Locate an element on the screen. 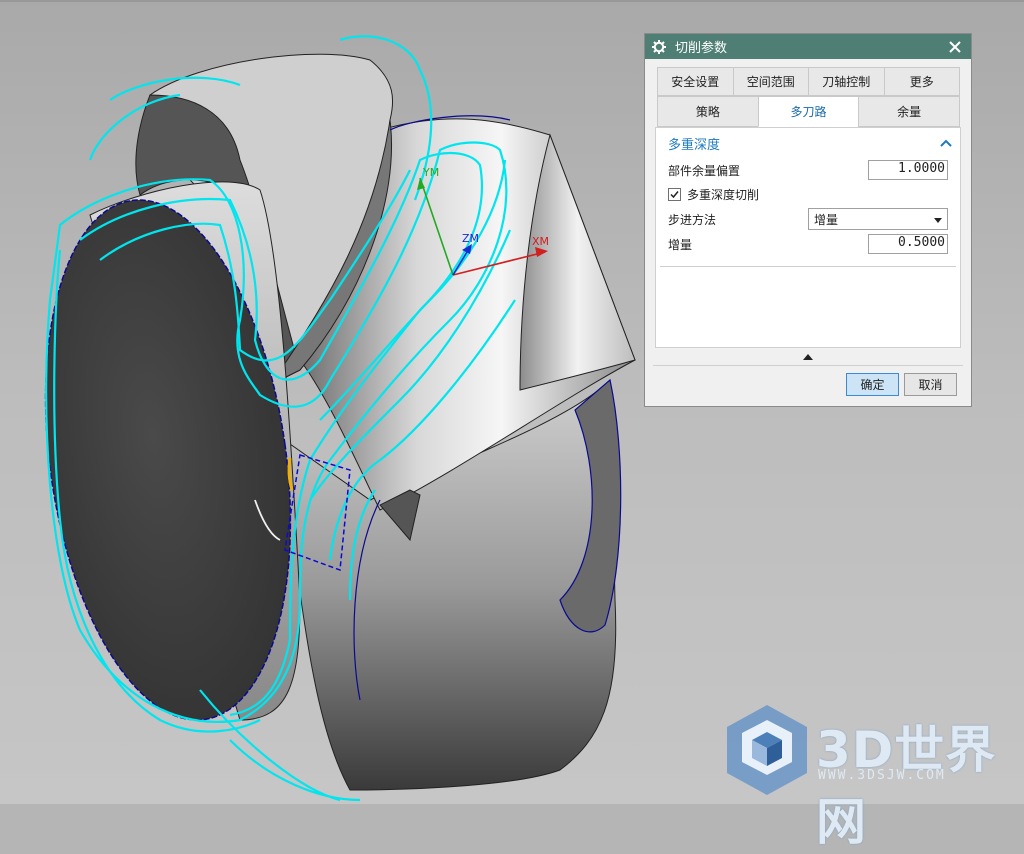  tab-stock: 余量 is located at coordinates (909, 111).